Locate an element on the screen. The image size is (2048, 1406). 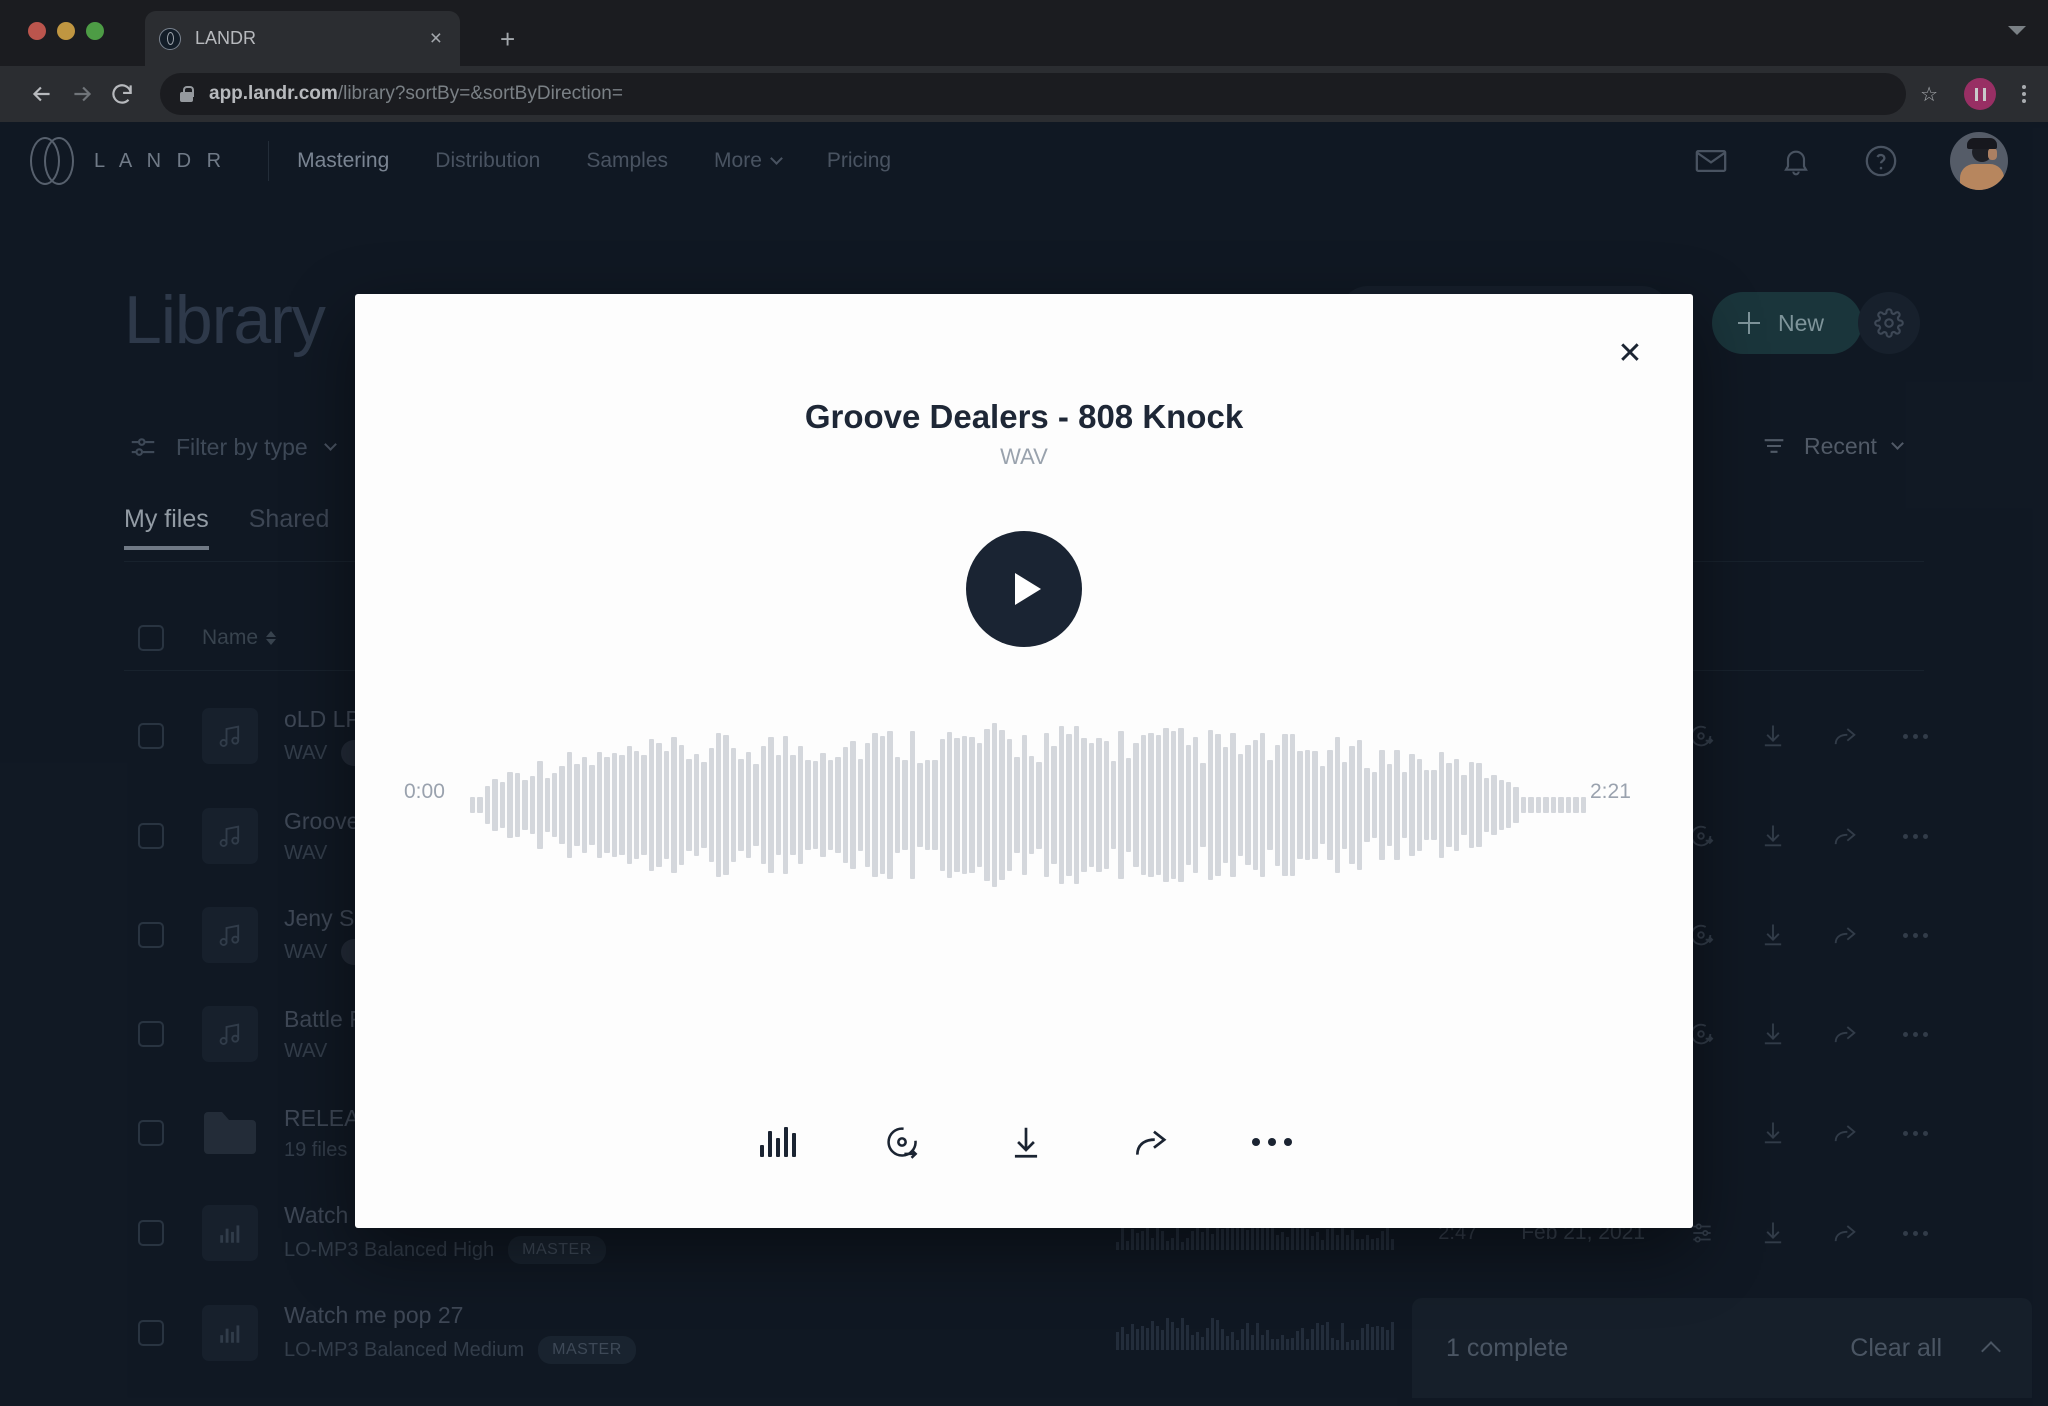
send-to-master-icon is located at coordinates (902, 1143).